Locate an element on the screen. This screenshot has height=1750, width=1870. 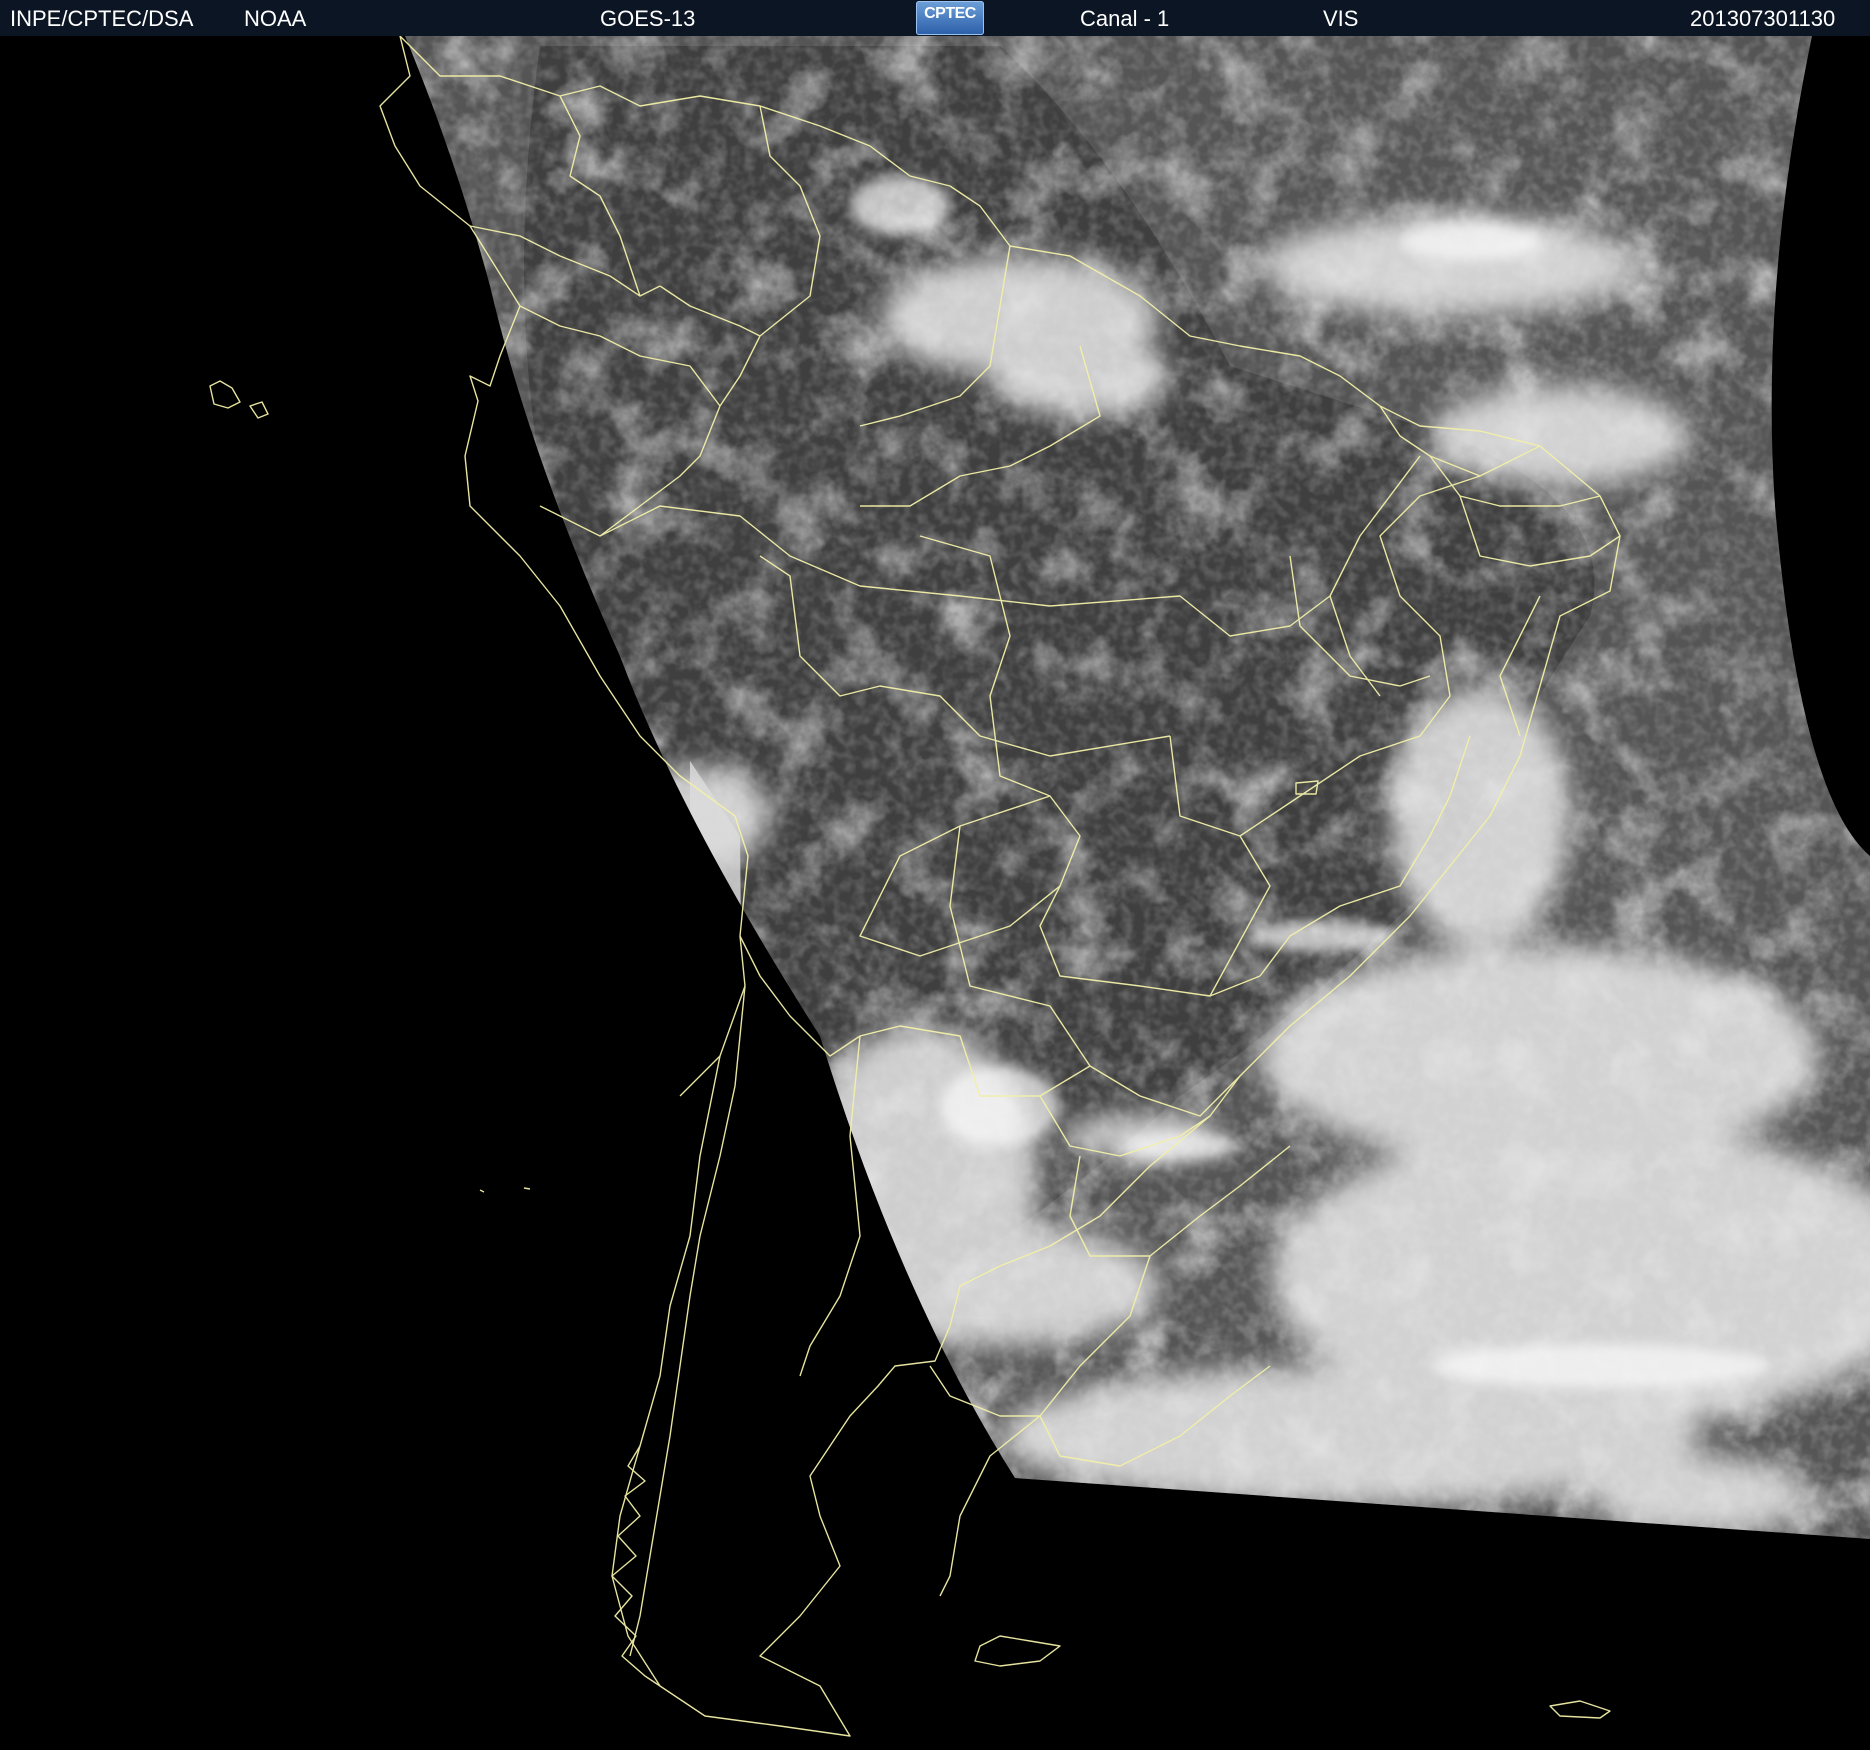
satellite-label: GOES-13 is located at coordinates (648, 18).